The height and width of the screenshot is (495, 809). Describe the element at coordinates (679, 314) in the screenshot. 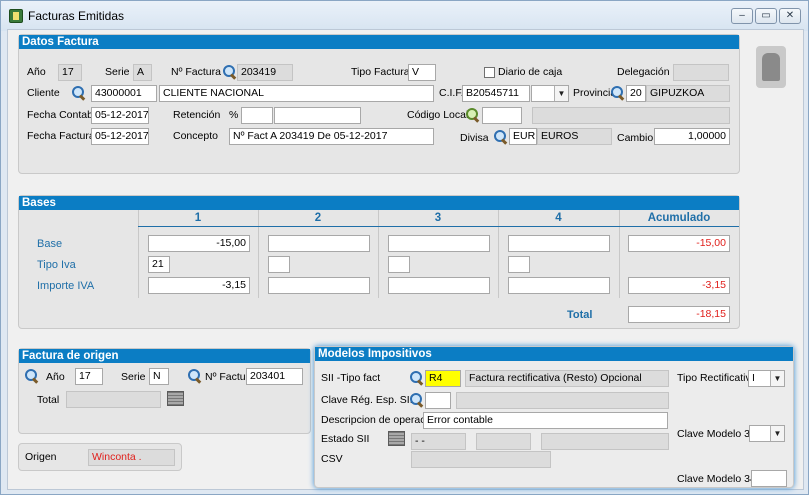

I see `total-field: -18,15` at that location.